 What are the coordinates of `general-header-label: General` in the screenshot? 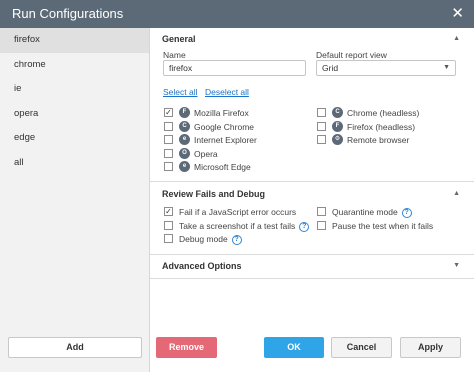 It's located at (179, 39).